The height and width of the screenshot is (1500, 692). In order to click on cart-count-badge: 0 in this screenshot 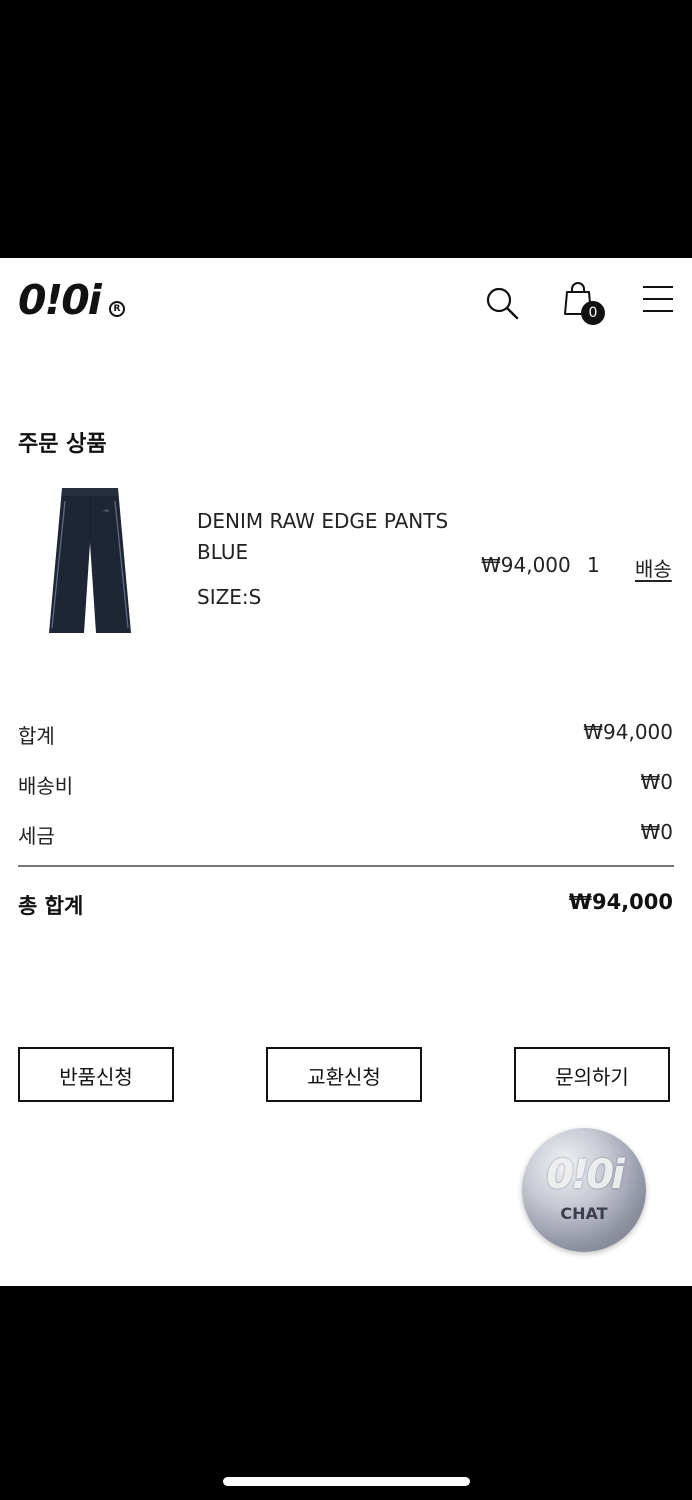, I will do `click(593, 313)`.